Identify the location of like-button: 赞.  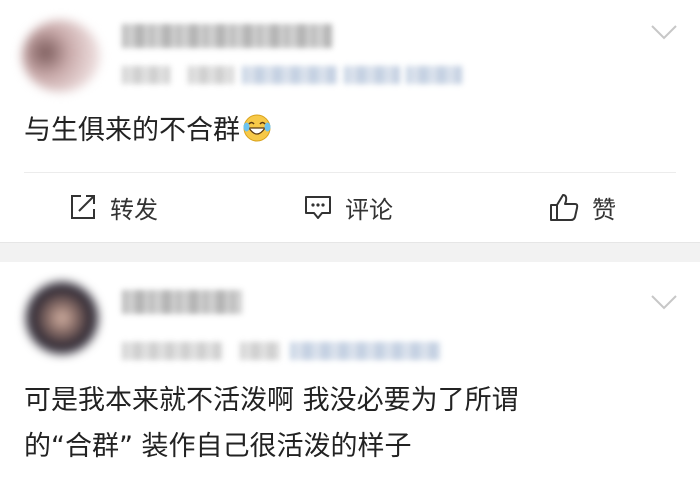
(582, 207).